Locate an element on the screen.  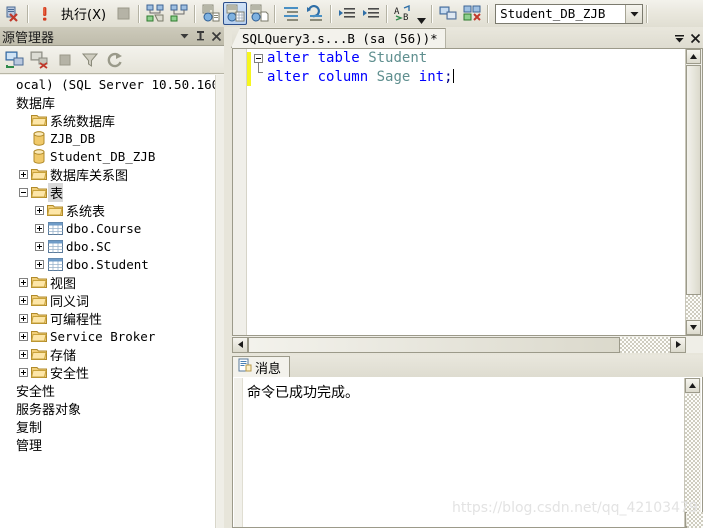
comment-icon: A B is located at coordinates (403, 13).